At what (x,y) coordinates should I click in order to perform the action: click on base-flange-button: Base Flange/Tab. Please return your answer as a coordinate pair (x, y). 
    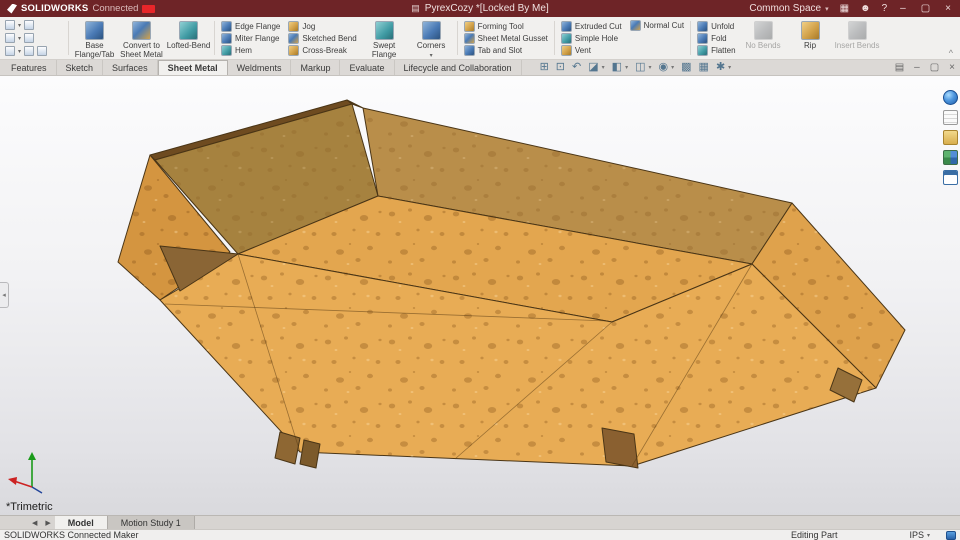
    Looking at the image, I should click on (94, 38).